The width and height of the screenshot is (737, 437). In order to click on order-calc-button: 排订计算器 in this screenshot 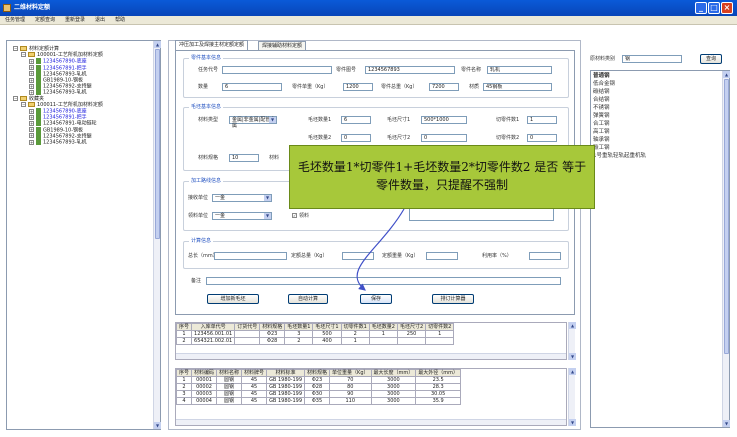, I will do `click(453, 299)`.